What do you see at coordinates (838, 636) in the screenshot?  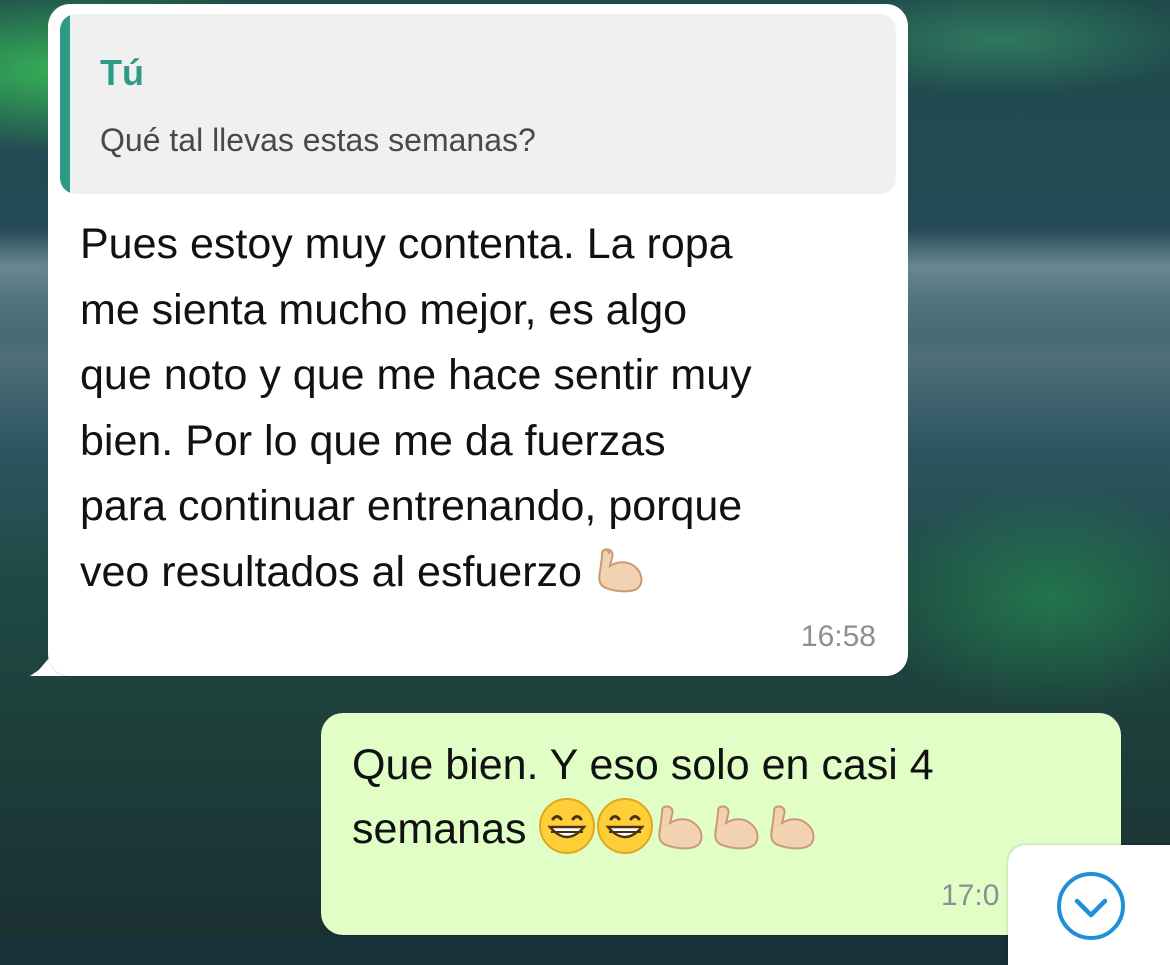 I see `incoming-timestamp: 16:58` at bounding box center [838, 636].